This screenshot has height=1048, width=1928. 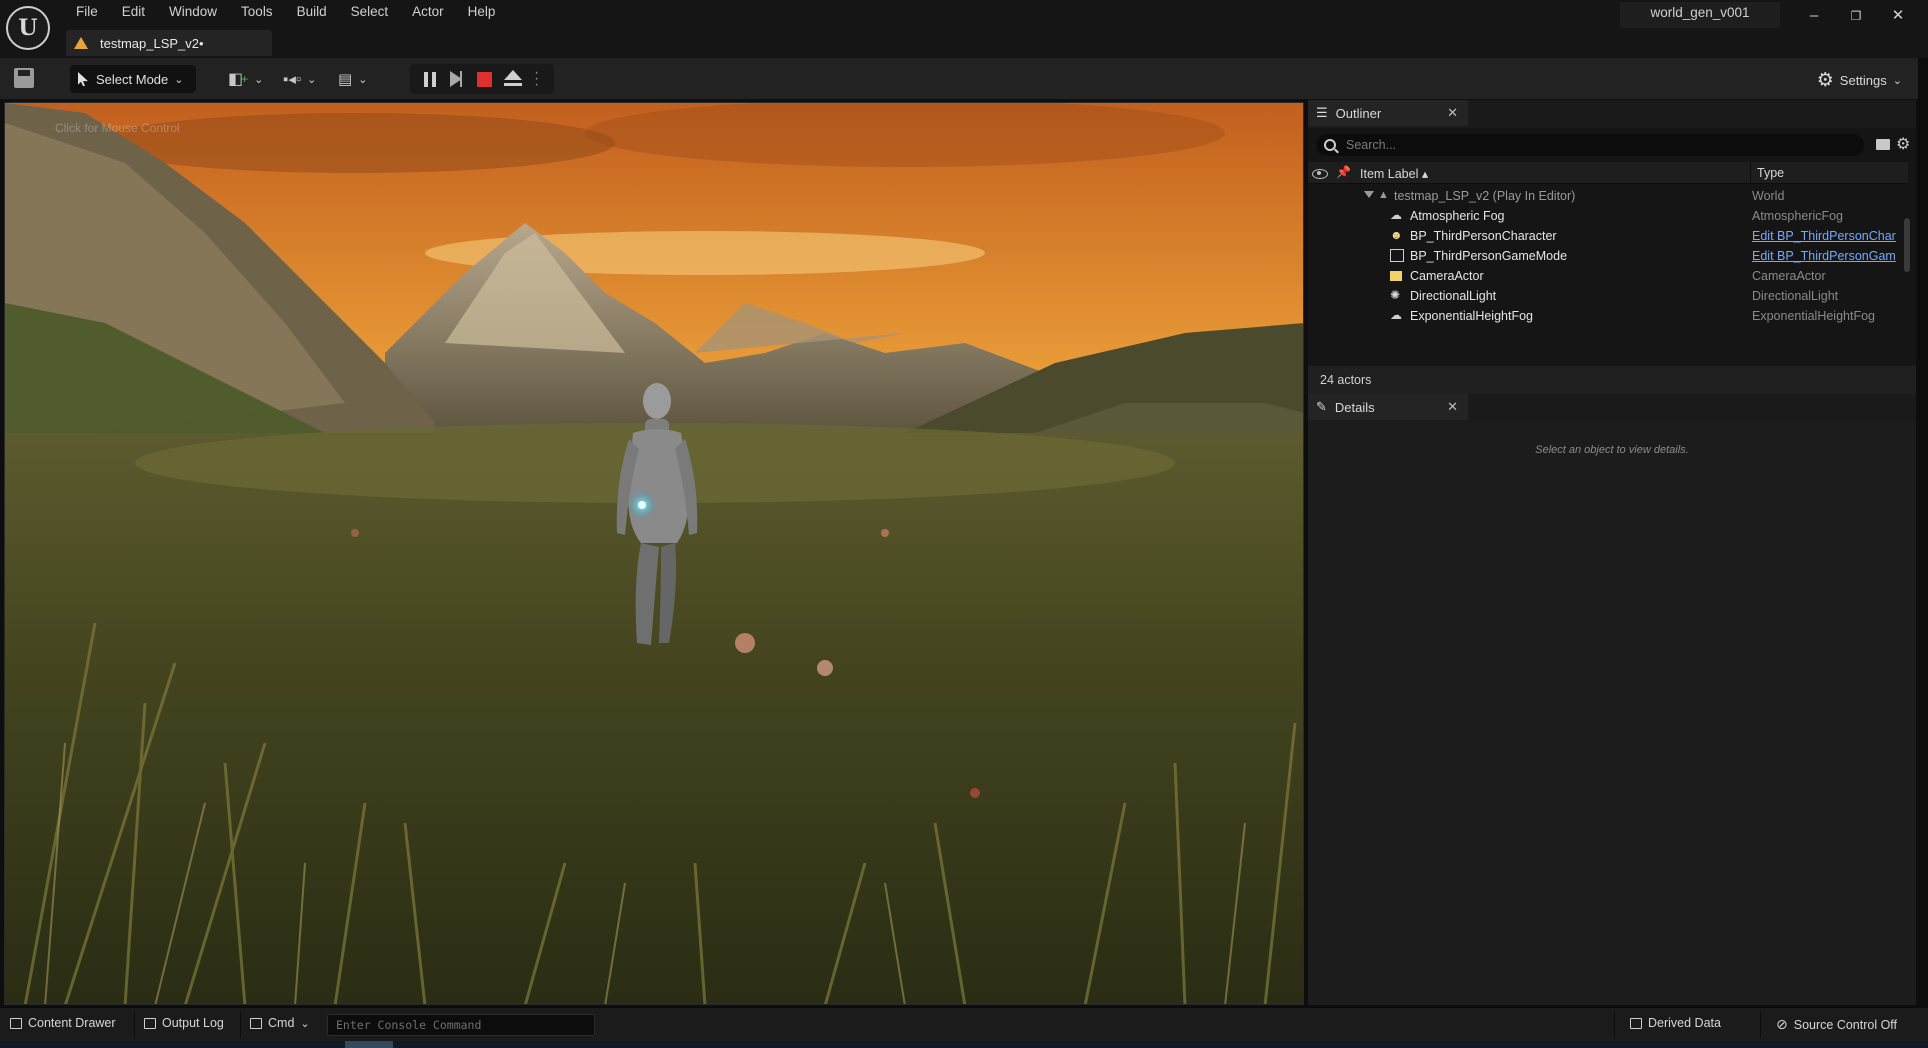 What do you see at coordinates (1447, 276) in the screenshot?
I see `tree-row-label: CameraActor` at bounding box center [1447, 276].